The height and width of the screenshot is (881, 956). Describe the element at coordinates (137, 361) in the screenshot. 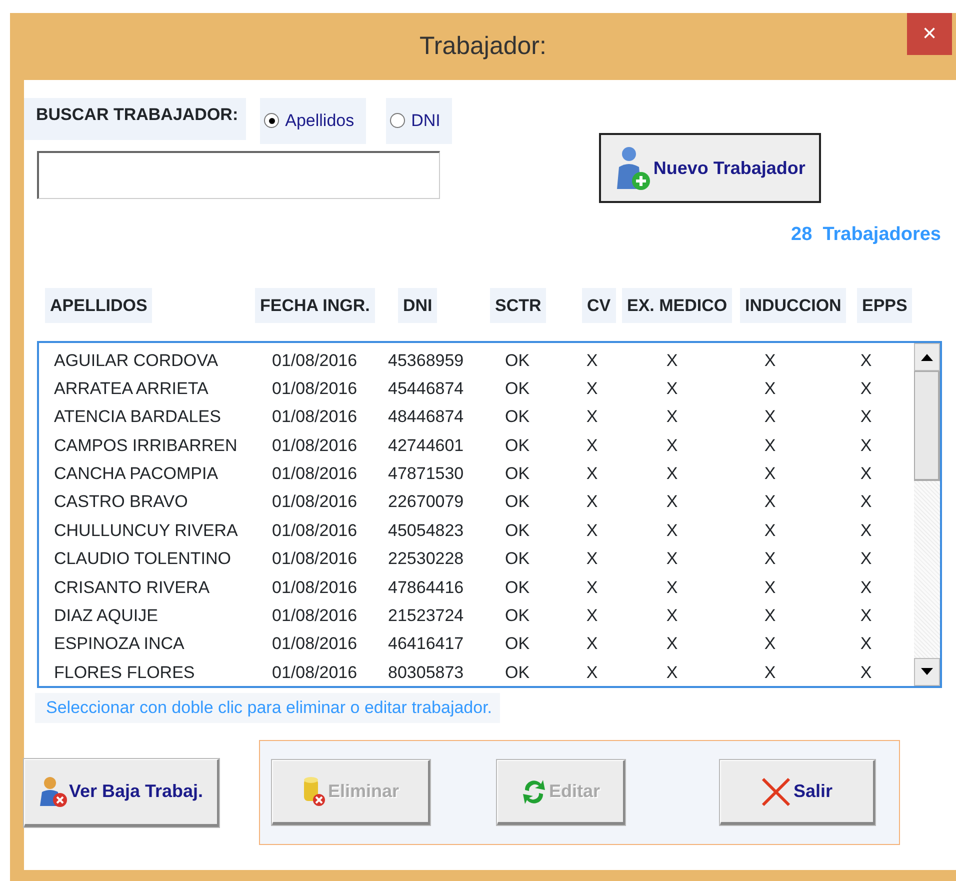

I see `table-cell-text: AGUILAR CORDOVA` at that location.